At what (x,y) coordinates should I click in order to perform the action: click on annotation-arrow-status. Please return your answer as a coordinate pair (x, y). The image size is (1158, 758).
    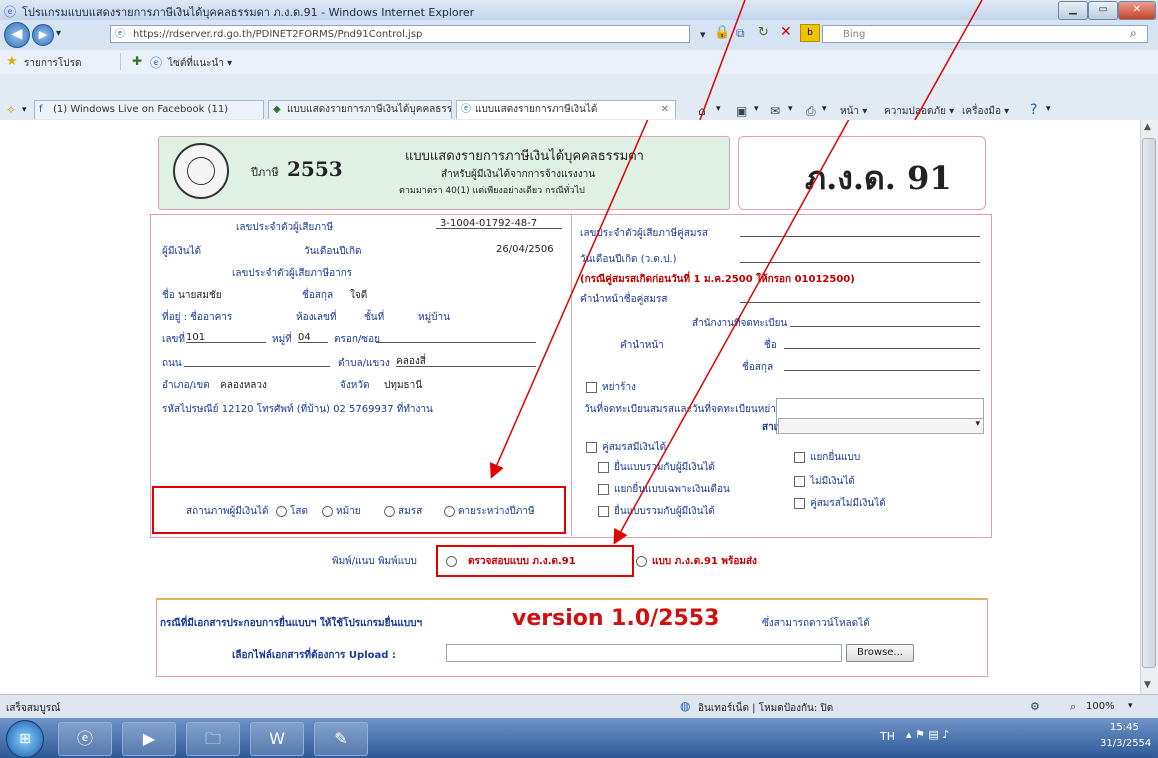
    Looking at the image, I should click on (569, 299).